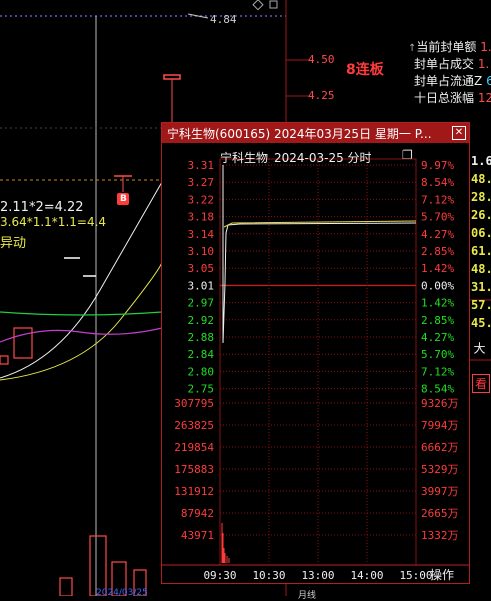  What do you see at coordinates (201, 182) in the screenshot?
I see `price-tick-label: 3.27` at bounding box center [201, 182].